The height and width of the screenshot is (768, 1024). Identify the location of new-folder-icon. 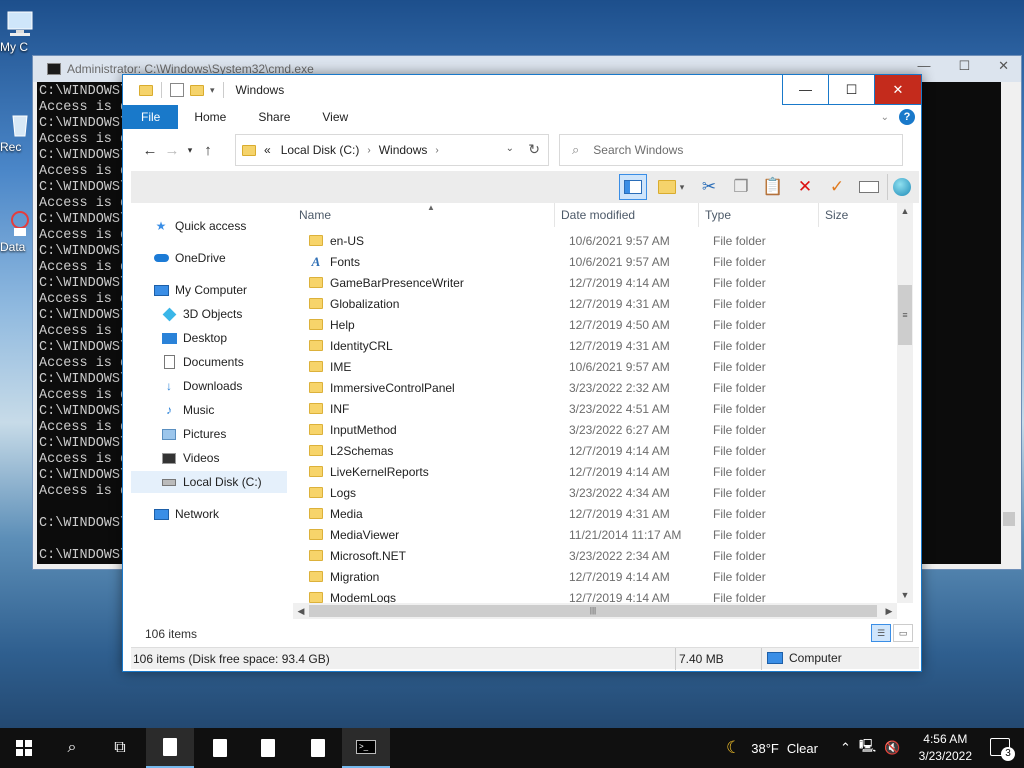
(197, 90).